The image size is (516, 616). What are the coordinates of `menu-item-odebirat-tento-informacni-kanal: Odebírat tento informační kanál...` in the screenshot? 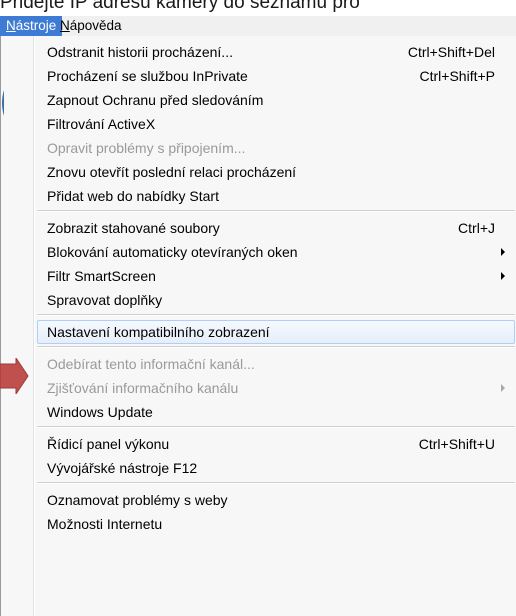 It's located at (276, 364).